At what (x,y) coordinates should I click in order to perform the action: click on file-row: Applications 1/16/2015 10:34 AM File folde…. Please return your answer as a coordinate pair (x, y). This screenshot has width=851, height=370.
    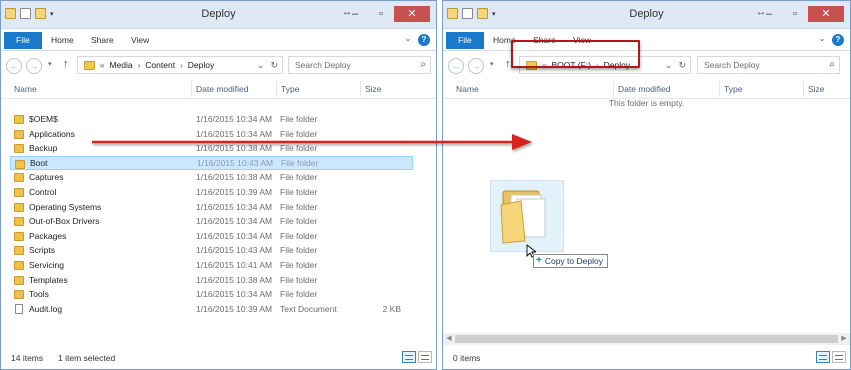
    Looking at the image, I should click on (211, 134).